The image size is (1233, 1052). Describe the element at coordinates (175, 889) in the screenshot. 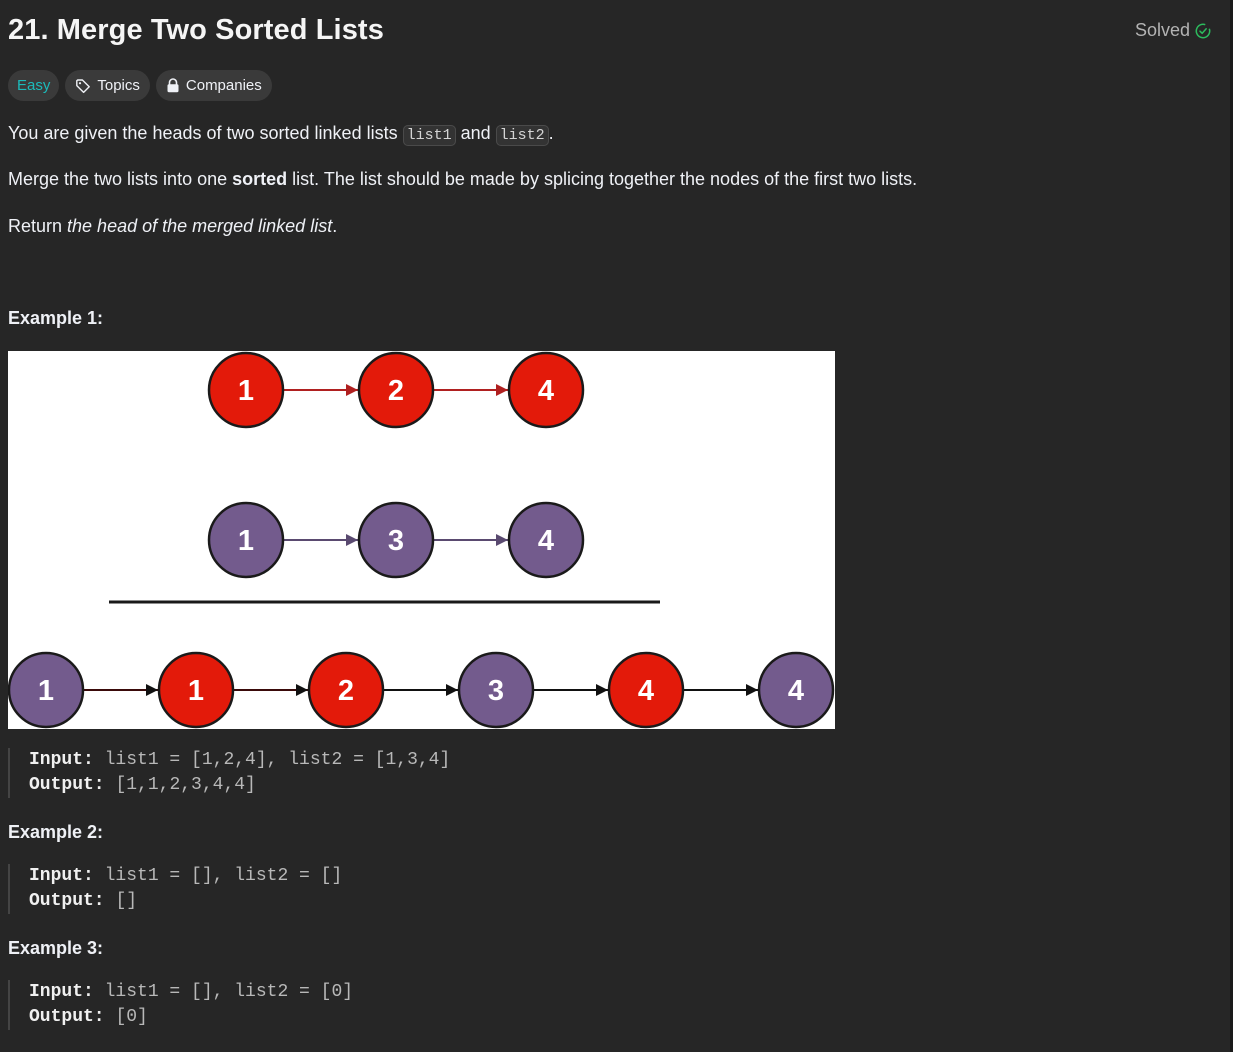

I see `example-2-code: Input: list1 = [], list2 = [] Output: []` at that location.